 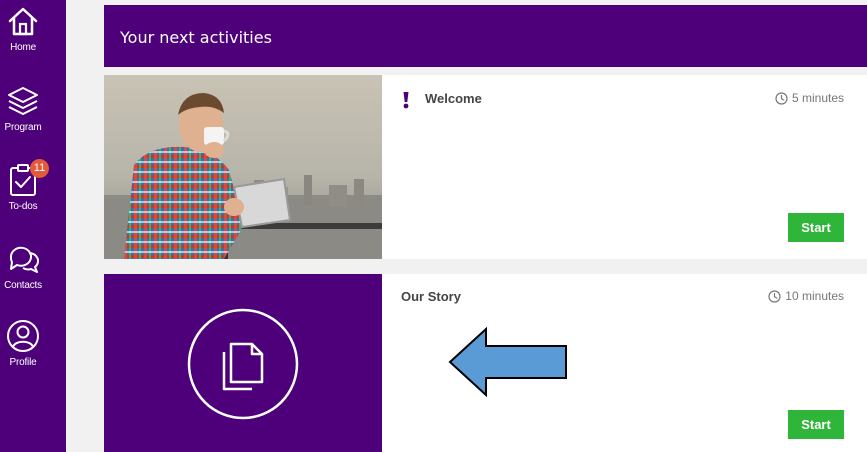 What do you see at coordinates (23, 362) in the screenshot?
I see `sidebar-item-label: Profile` at bounding box center [23, 362].